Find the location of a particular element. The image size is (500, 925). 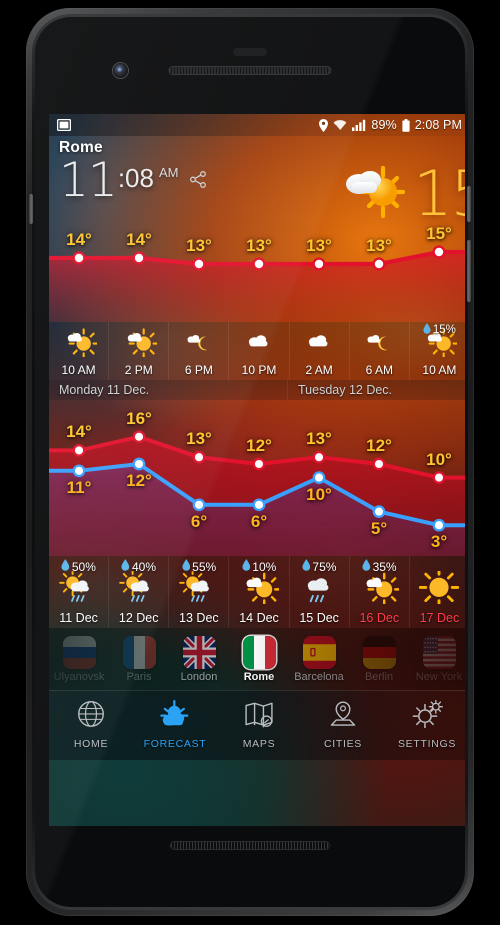

battery-icon is located at coordinates (406, 125).